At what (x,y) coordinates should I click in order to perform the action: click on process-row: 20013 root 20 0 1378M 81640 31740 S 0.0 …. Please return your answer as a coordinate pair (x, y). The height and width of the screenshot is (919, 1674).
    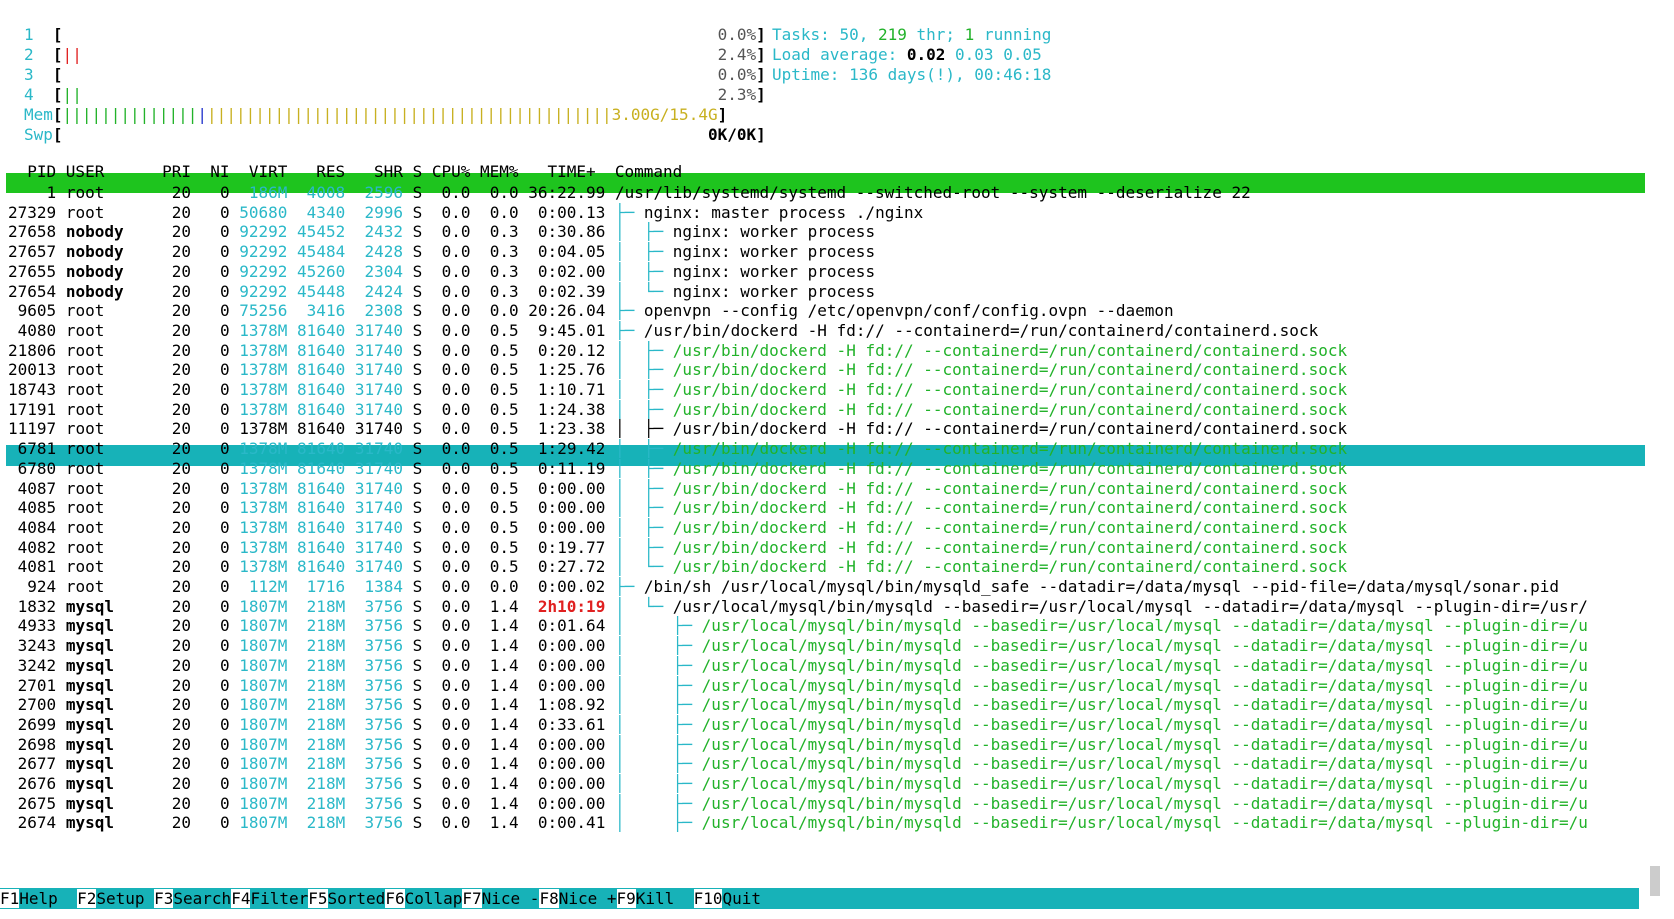
    Looking at the image, I should click on (677, 369).